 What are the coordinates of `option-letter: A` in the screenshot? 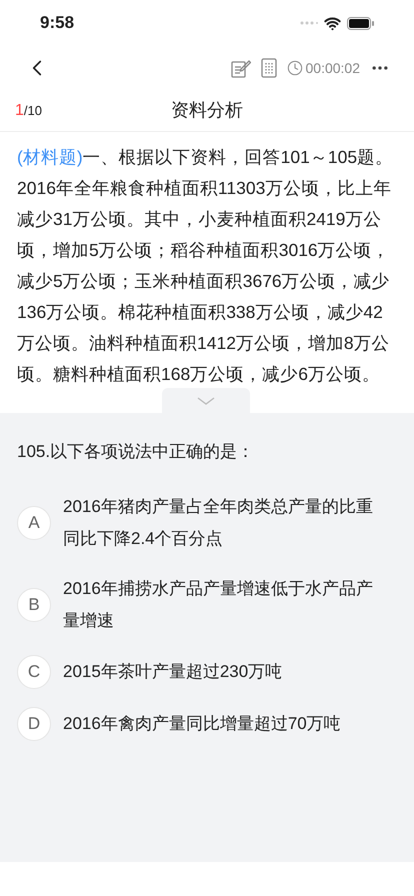 It's located at (34, 523).